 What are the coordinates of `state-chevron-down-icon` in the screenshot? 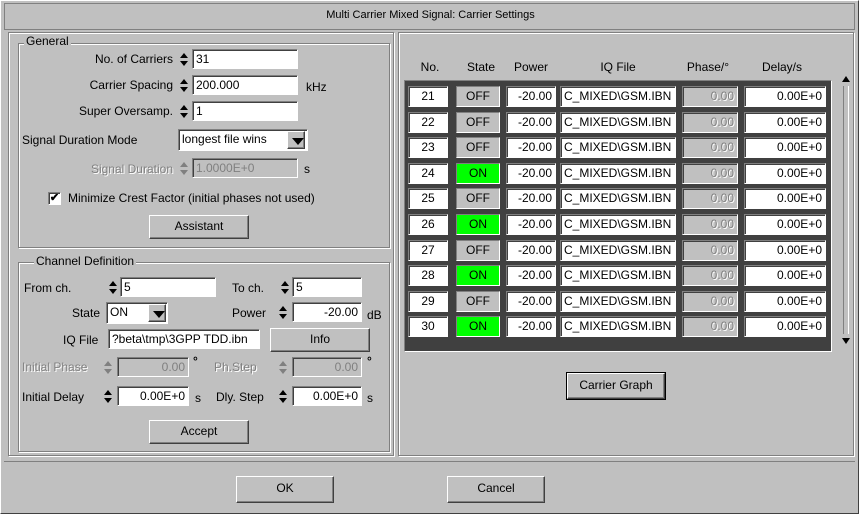 It's located at (157, 313).